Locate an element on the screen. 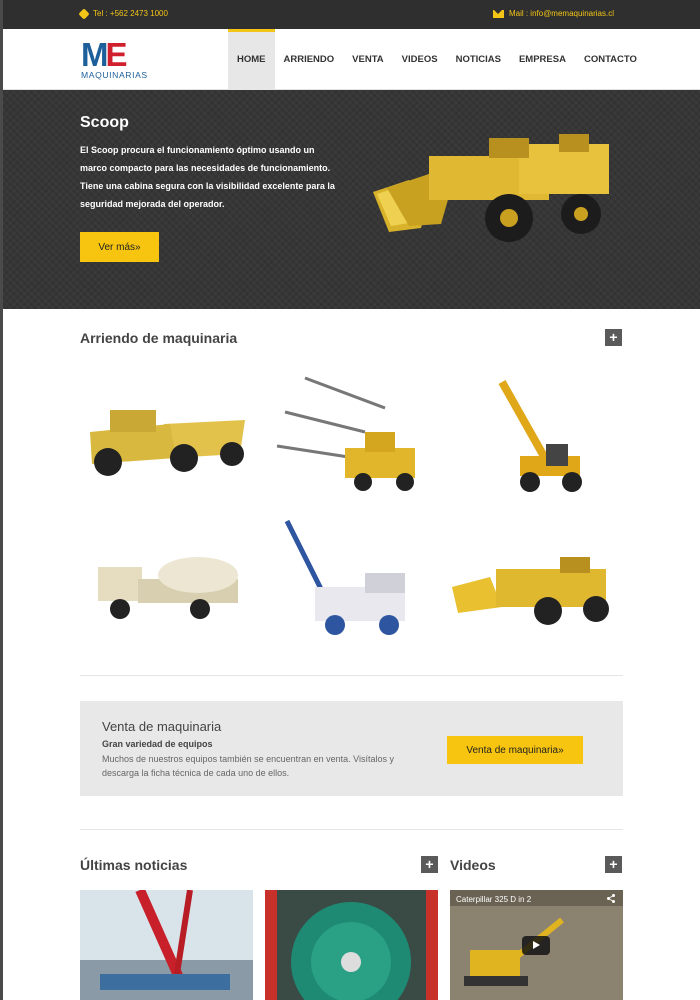 Image resolution: width=700 pixels, height=1000 pixels. nav-item-noticias: NOTICIAS is located at coordinates (478, 59).